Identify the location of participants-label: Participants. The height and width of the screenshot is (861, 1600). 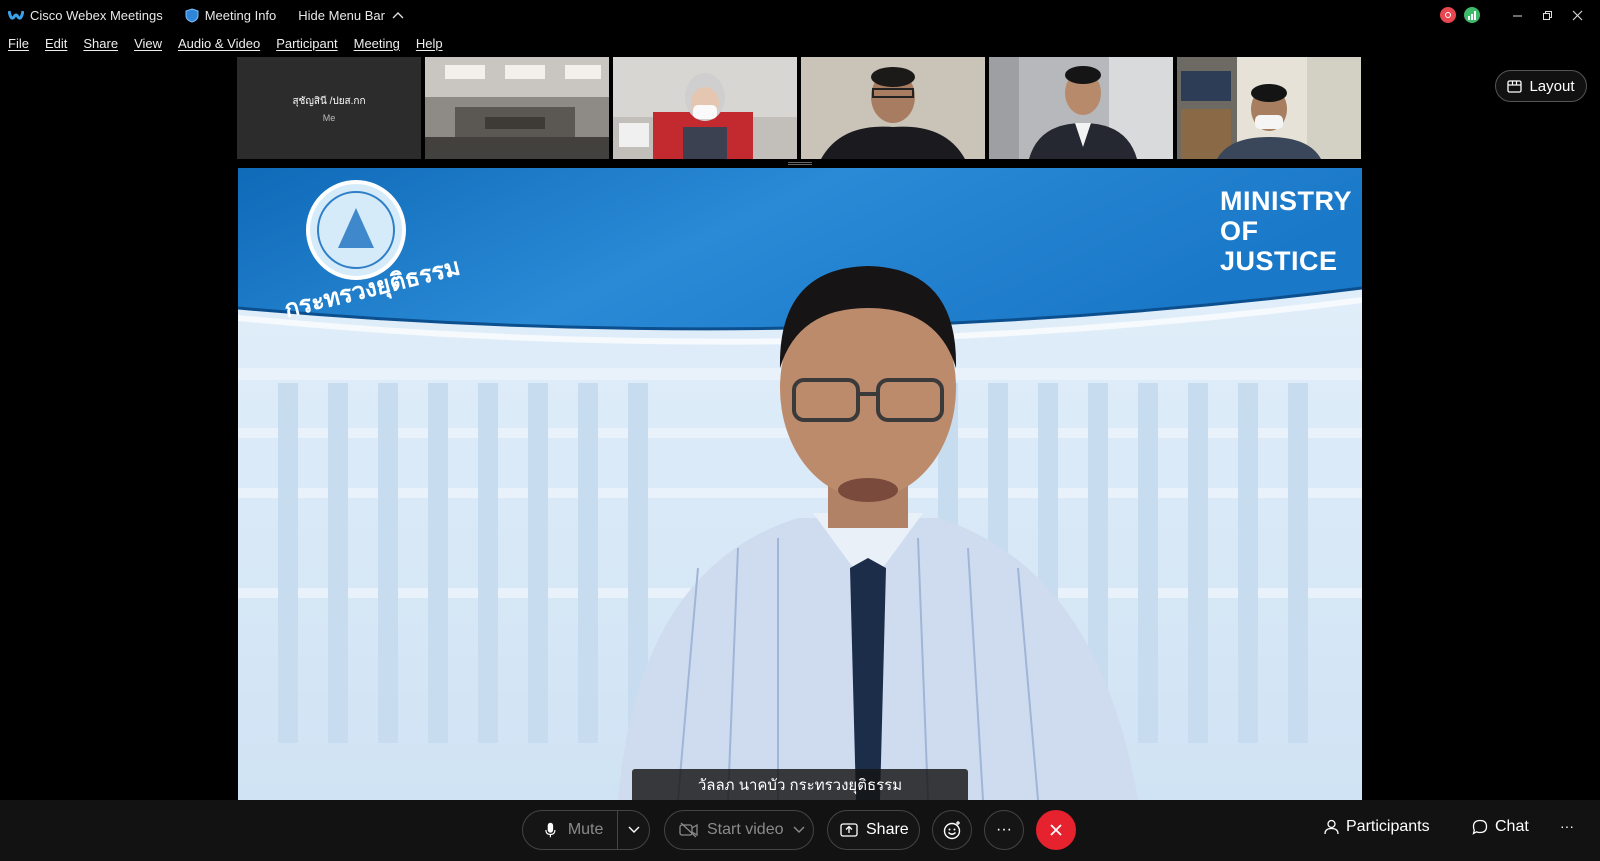
(1388, 826).